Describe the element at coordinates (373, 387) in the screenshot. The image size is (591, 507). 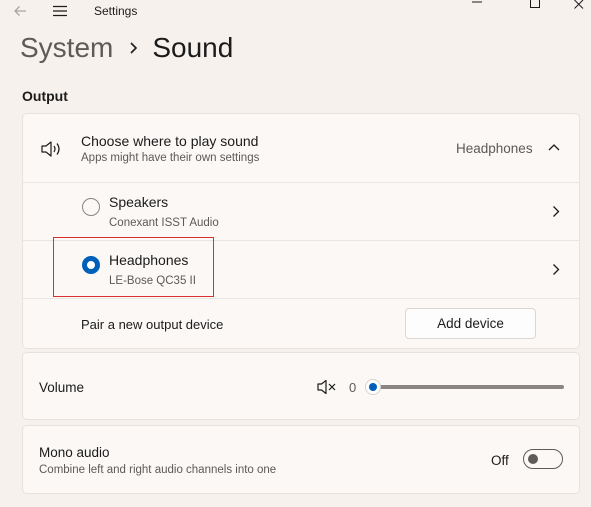
I see `volume-slider-thumb` at that location.